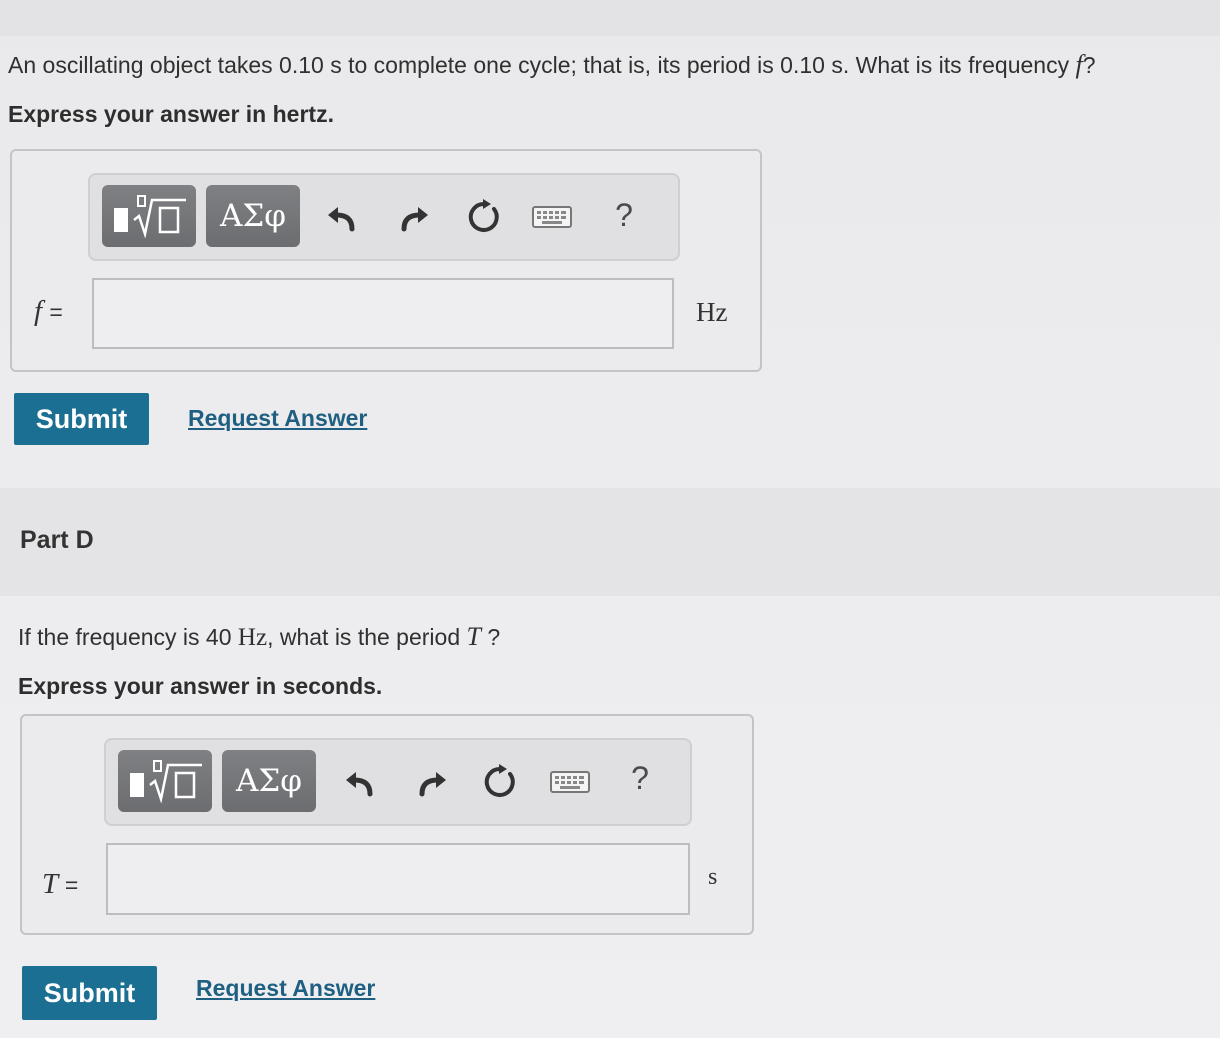  What do you see at coordinates (277, 418) in the screenshot?
I see `part-c-request-answer-link: Request Answer` at bounding box center [277, 418].